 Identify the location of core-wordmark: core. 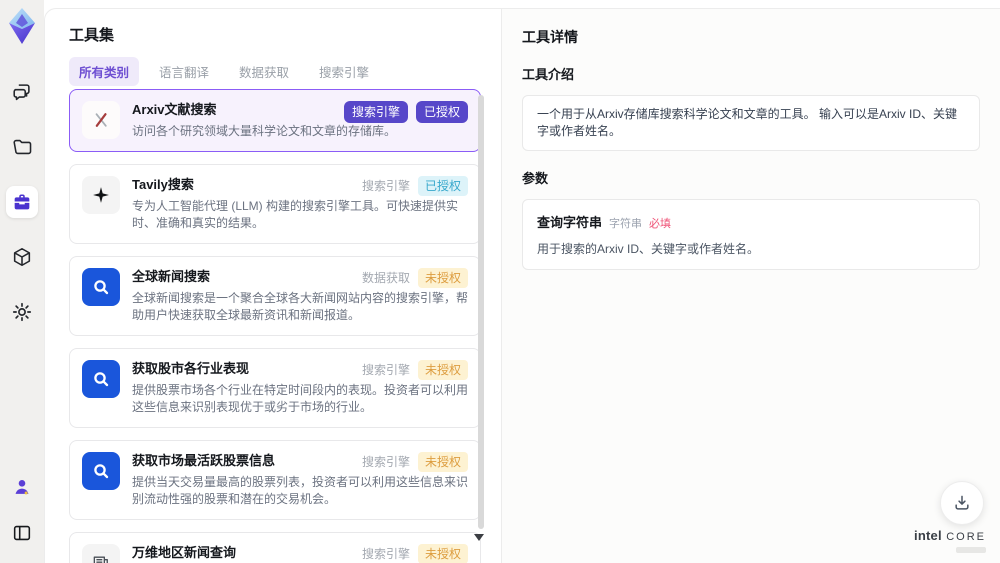
(966, 537).